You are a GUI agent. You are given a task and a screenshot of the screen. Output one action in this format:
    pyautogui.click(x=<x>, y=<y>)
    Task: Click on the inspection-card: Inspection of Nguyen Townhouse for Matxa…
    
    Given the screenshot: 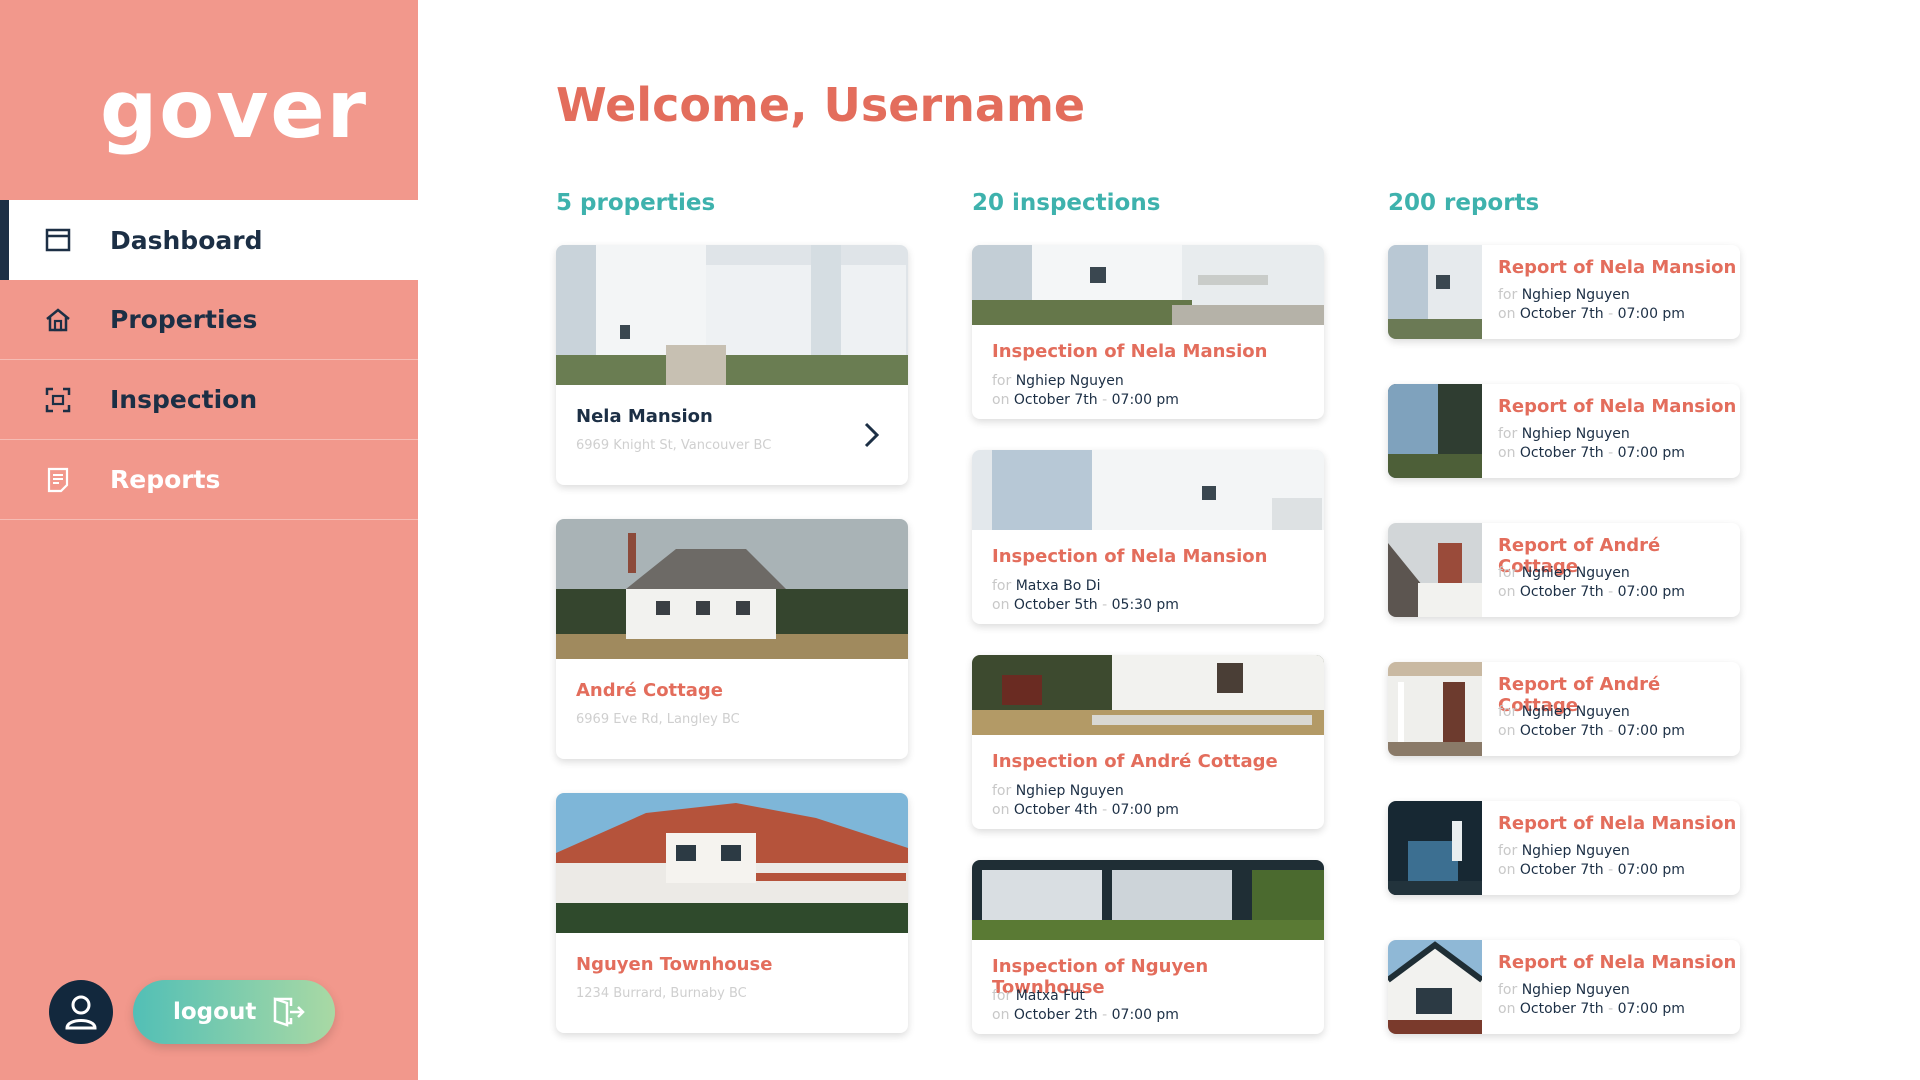 What is the action you would take?
    pyautogui.click(x=1148, y=947)
    